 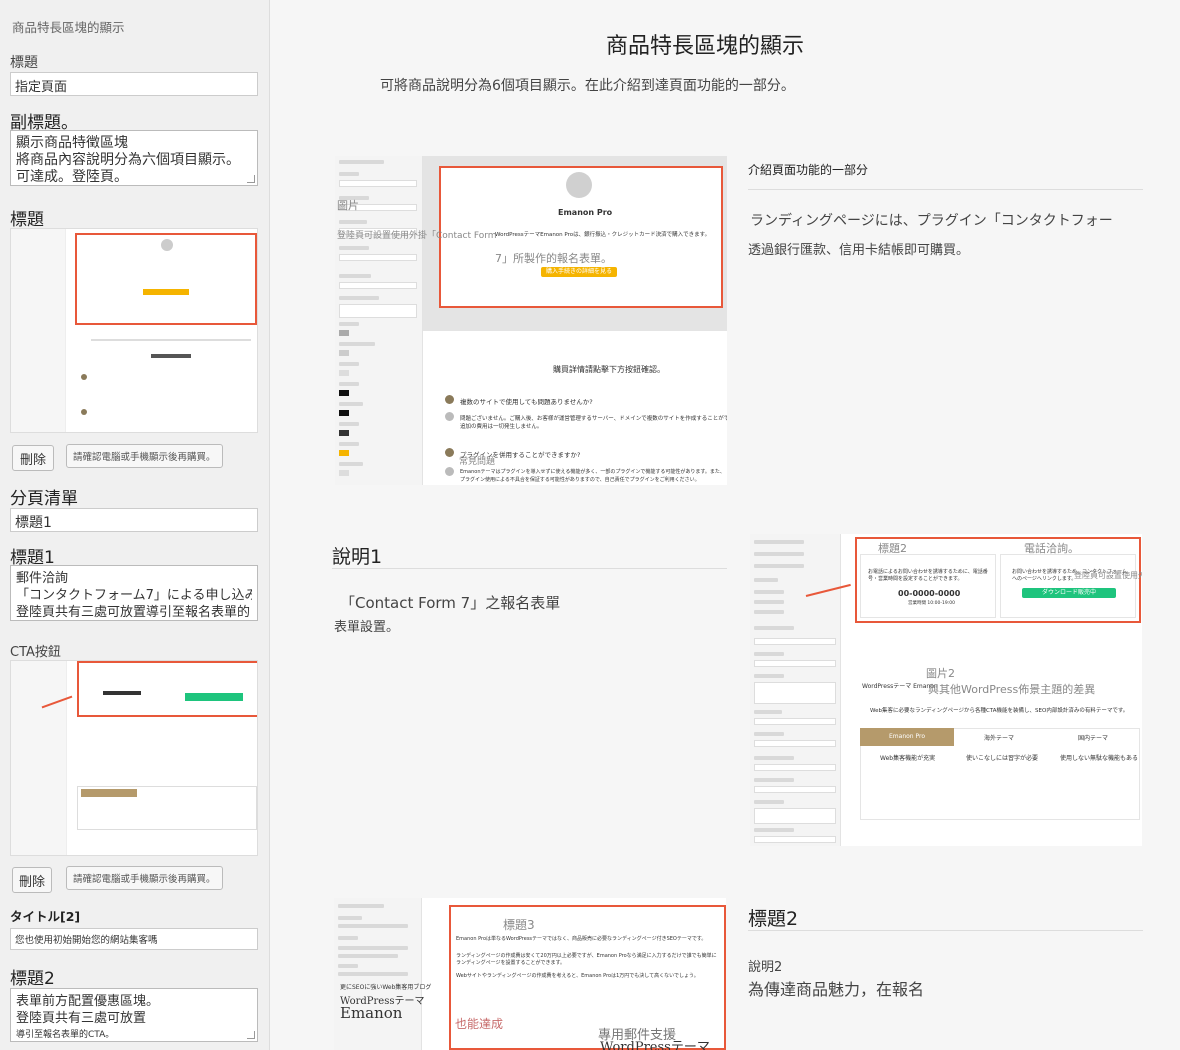 I want to click on compare-title: 與其他WordPress佈景主題的差異, so click(x=1012, y=689).